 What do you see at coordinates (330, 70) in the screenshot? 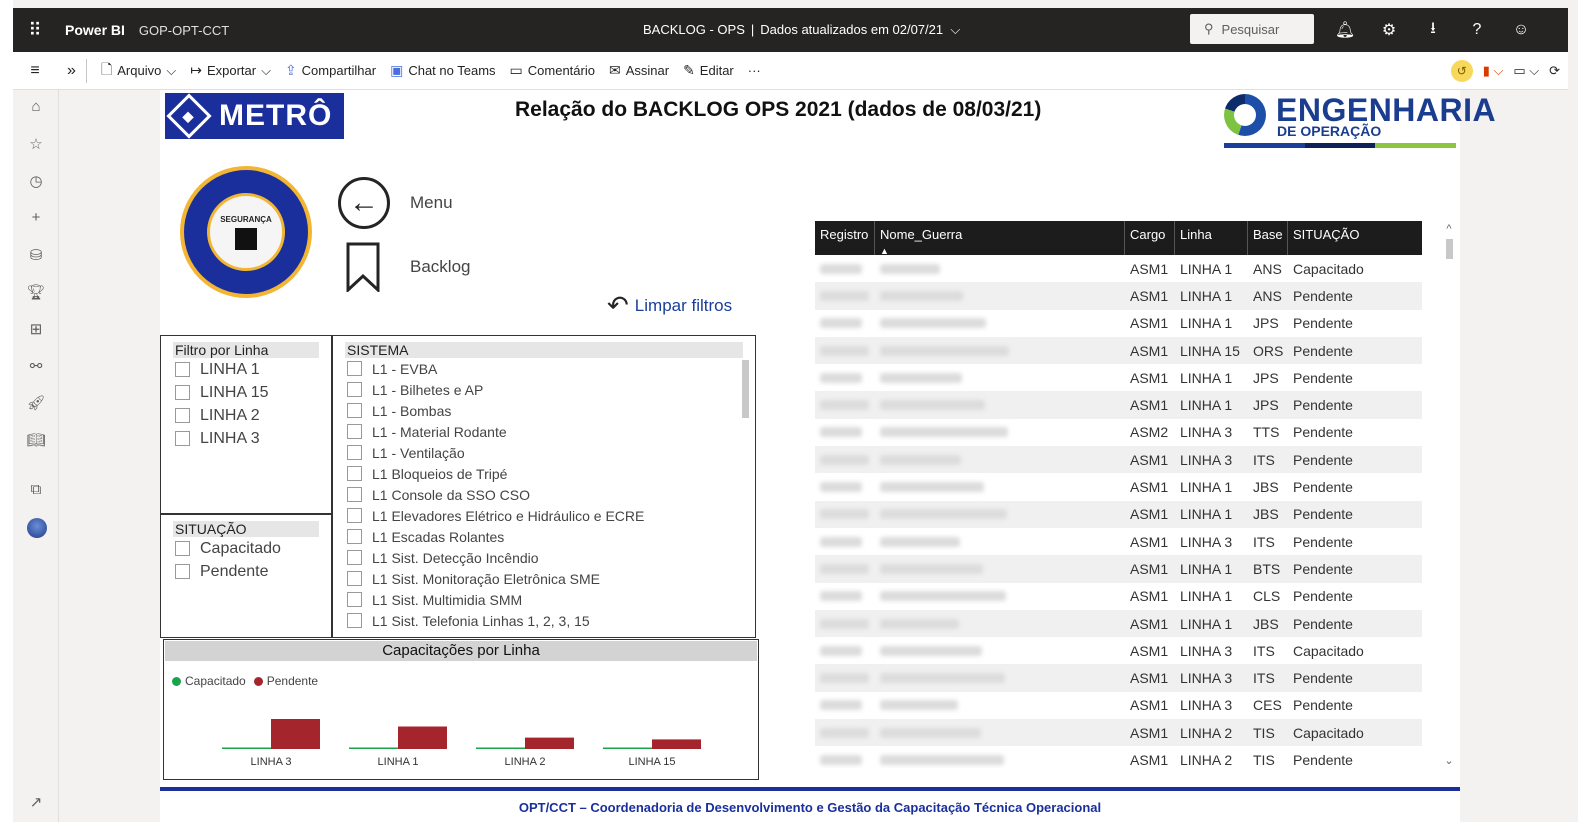
I see `compartilhar-button: ⇪ Compartilhar` at bounding box center [330, 70].